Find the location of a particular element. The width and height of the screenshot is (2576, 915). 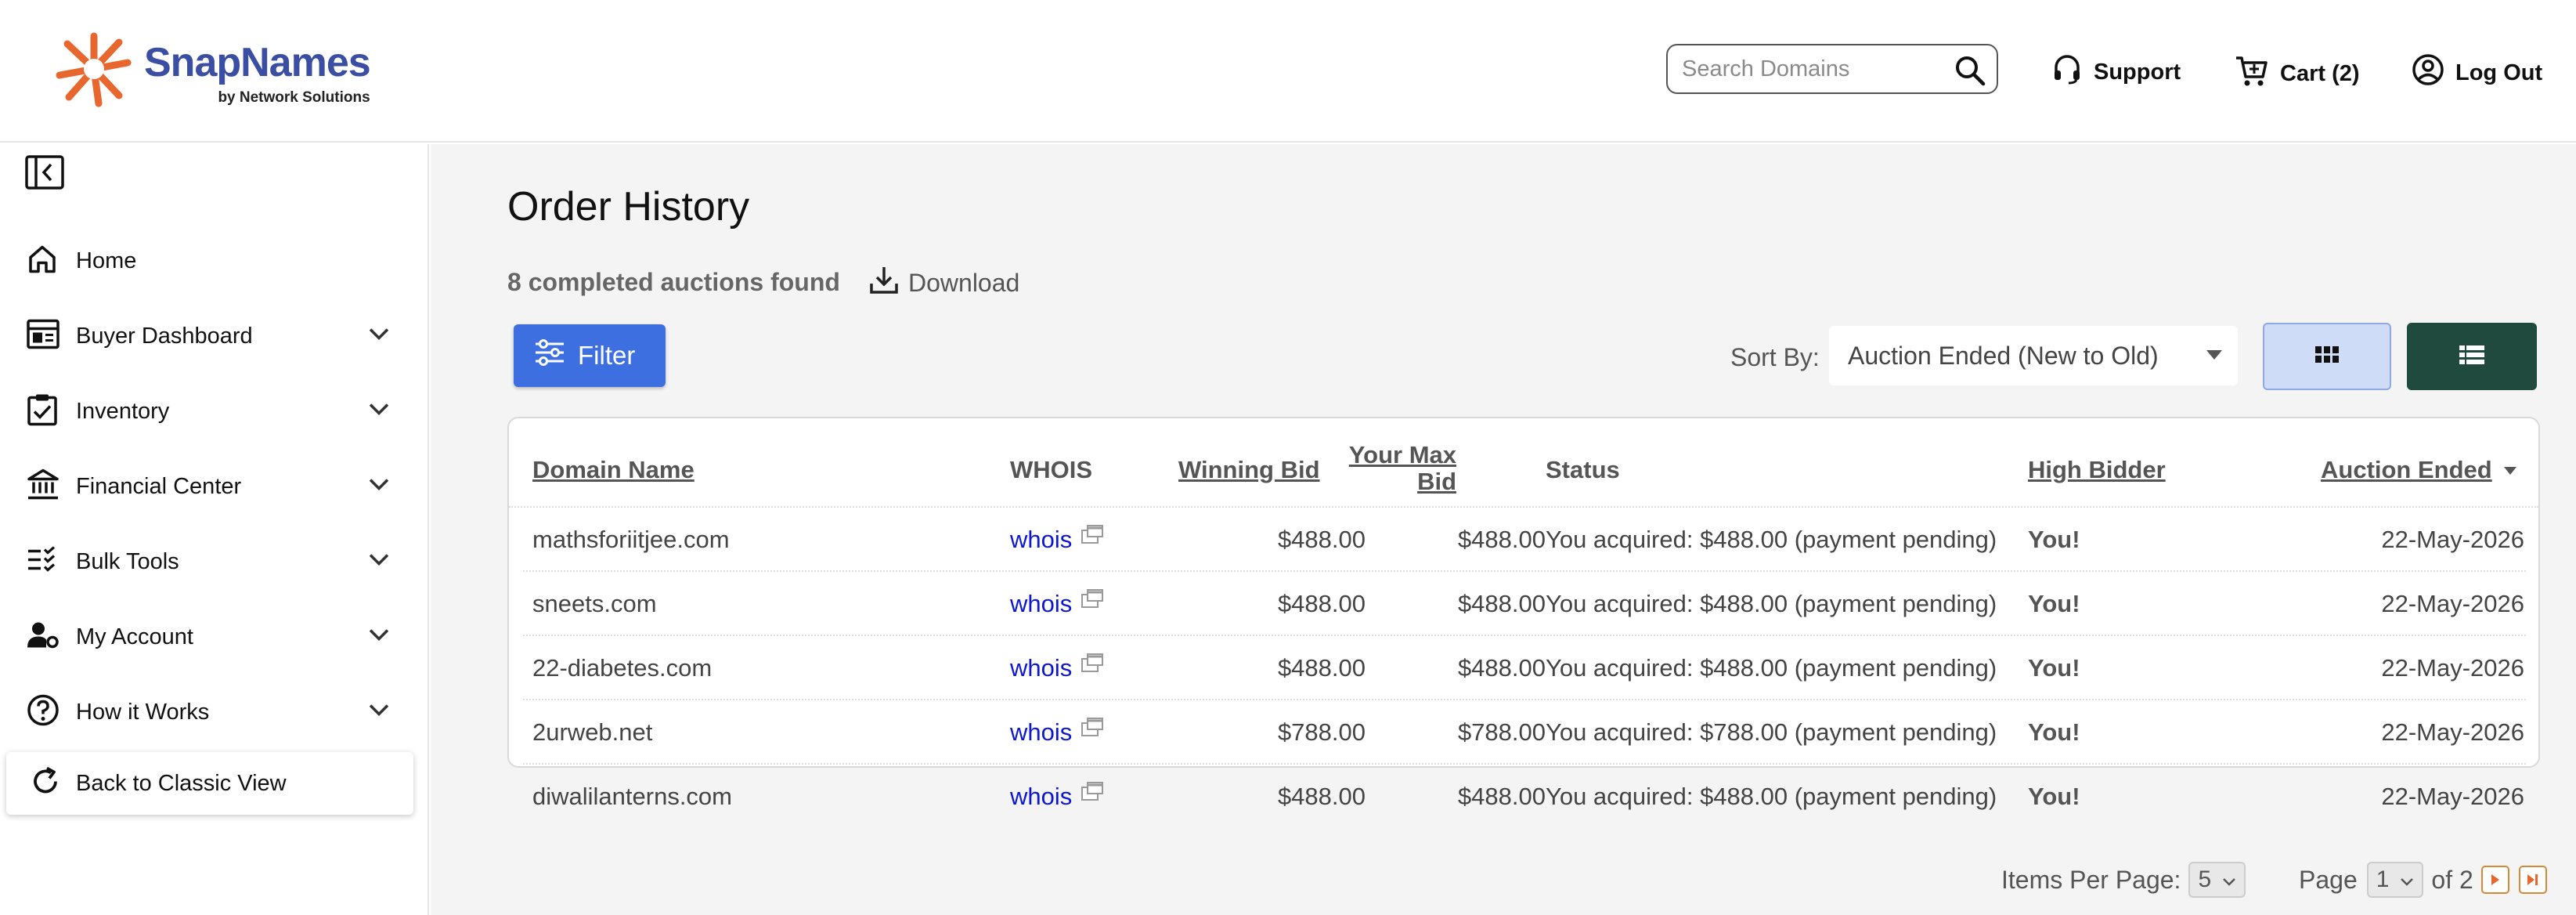

search-icon is located at coordinates (1970, 73).